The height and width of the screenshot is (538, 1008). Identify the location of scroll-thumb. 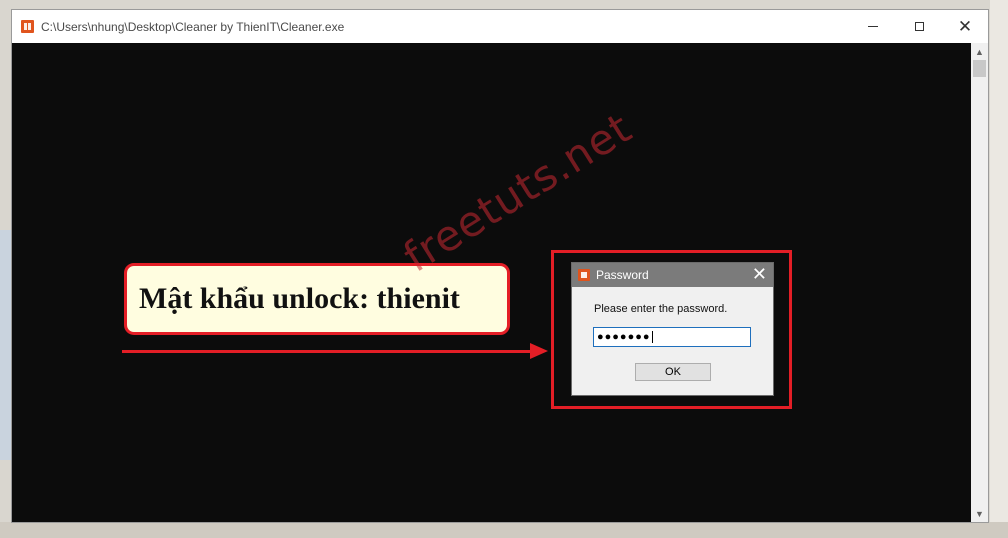
(979, 68).